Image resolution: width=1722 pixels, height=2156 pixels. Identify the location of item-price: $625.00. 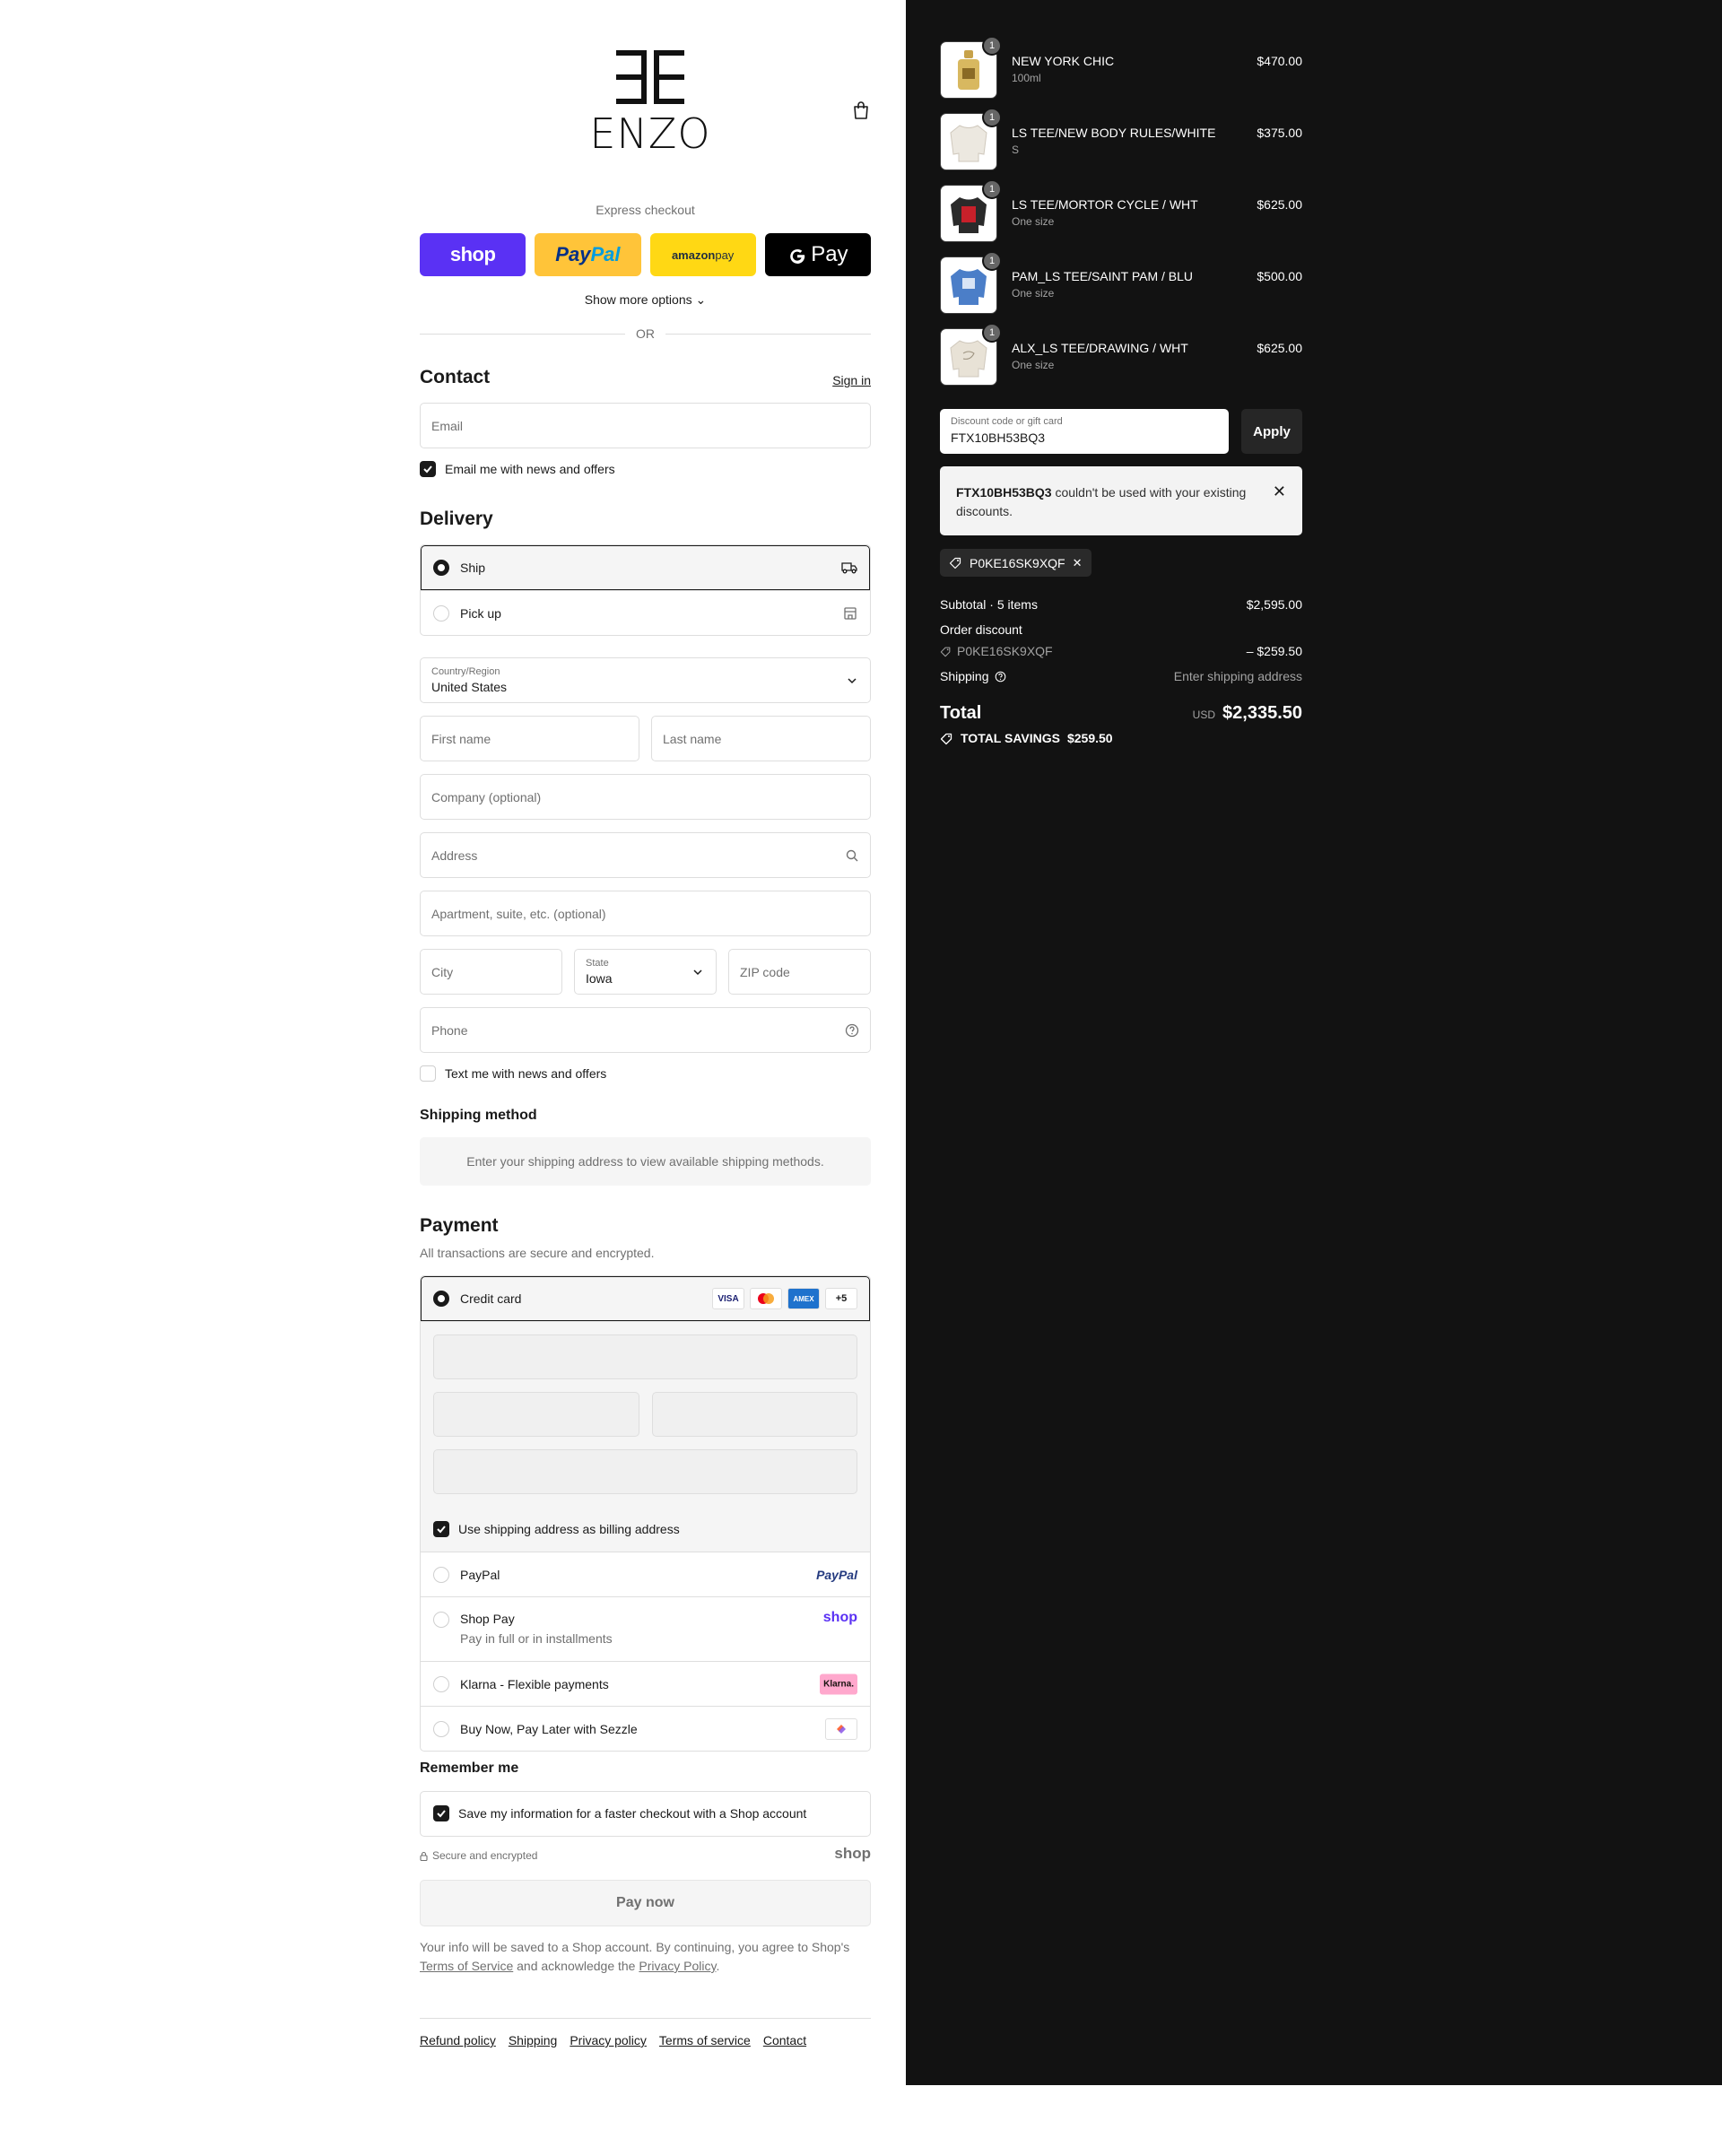
(1279, 348).